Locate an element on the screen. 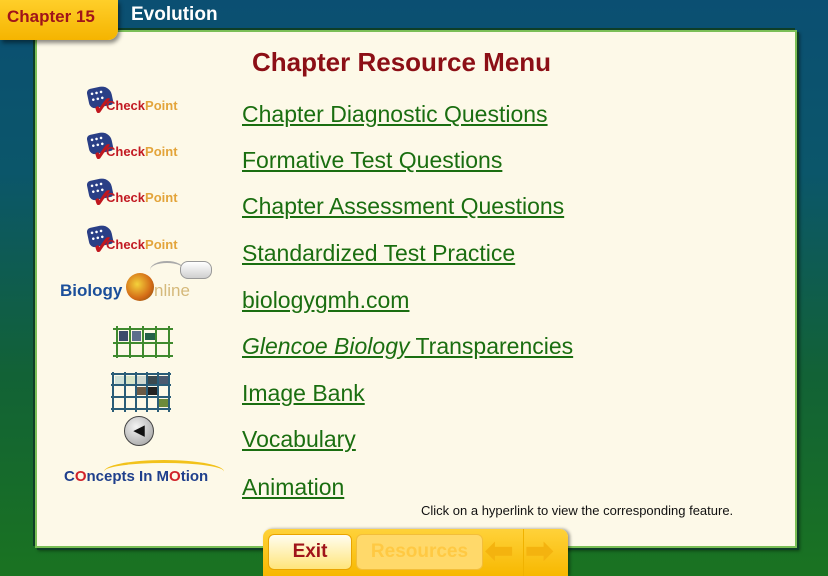 Image resolution: width=828 pixels, height=576 pixels. link-chapter-assessment-questions: Chapter Assessment Questions is located at coordinates (403, 206).